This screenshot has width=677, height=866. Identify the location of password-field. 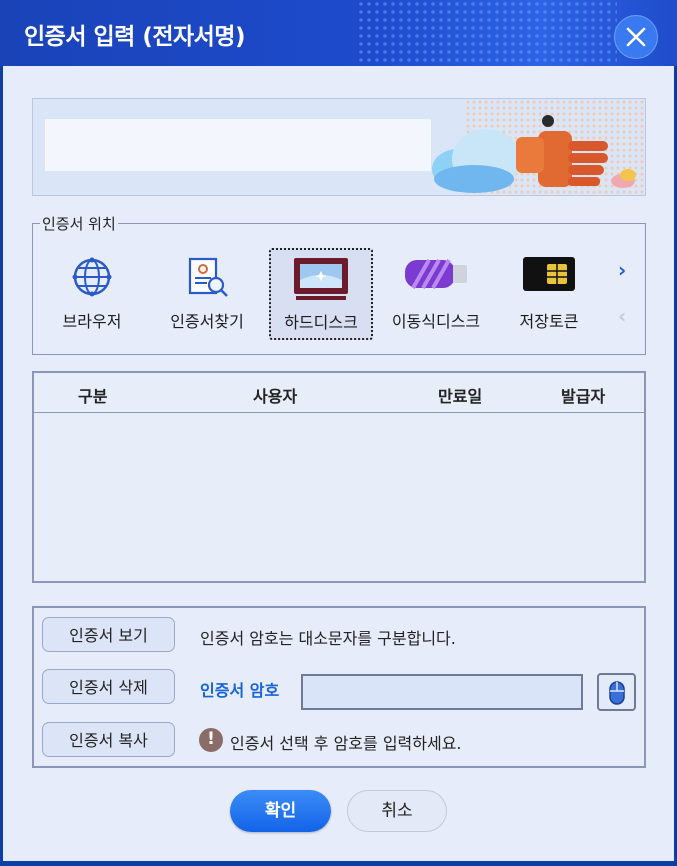
(442, 692).